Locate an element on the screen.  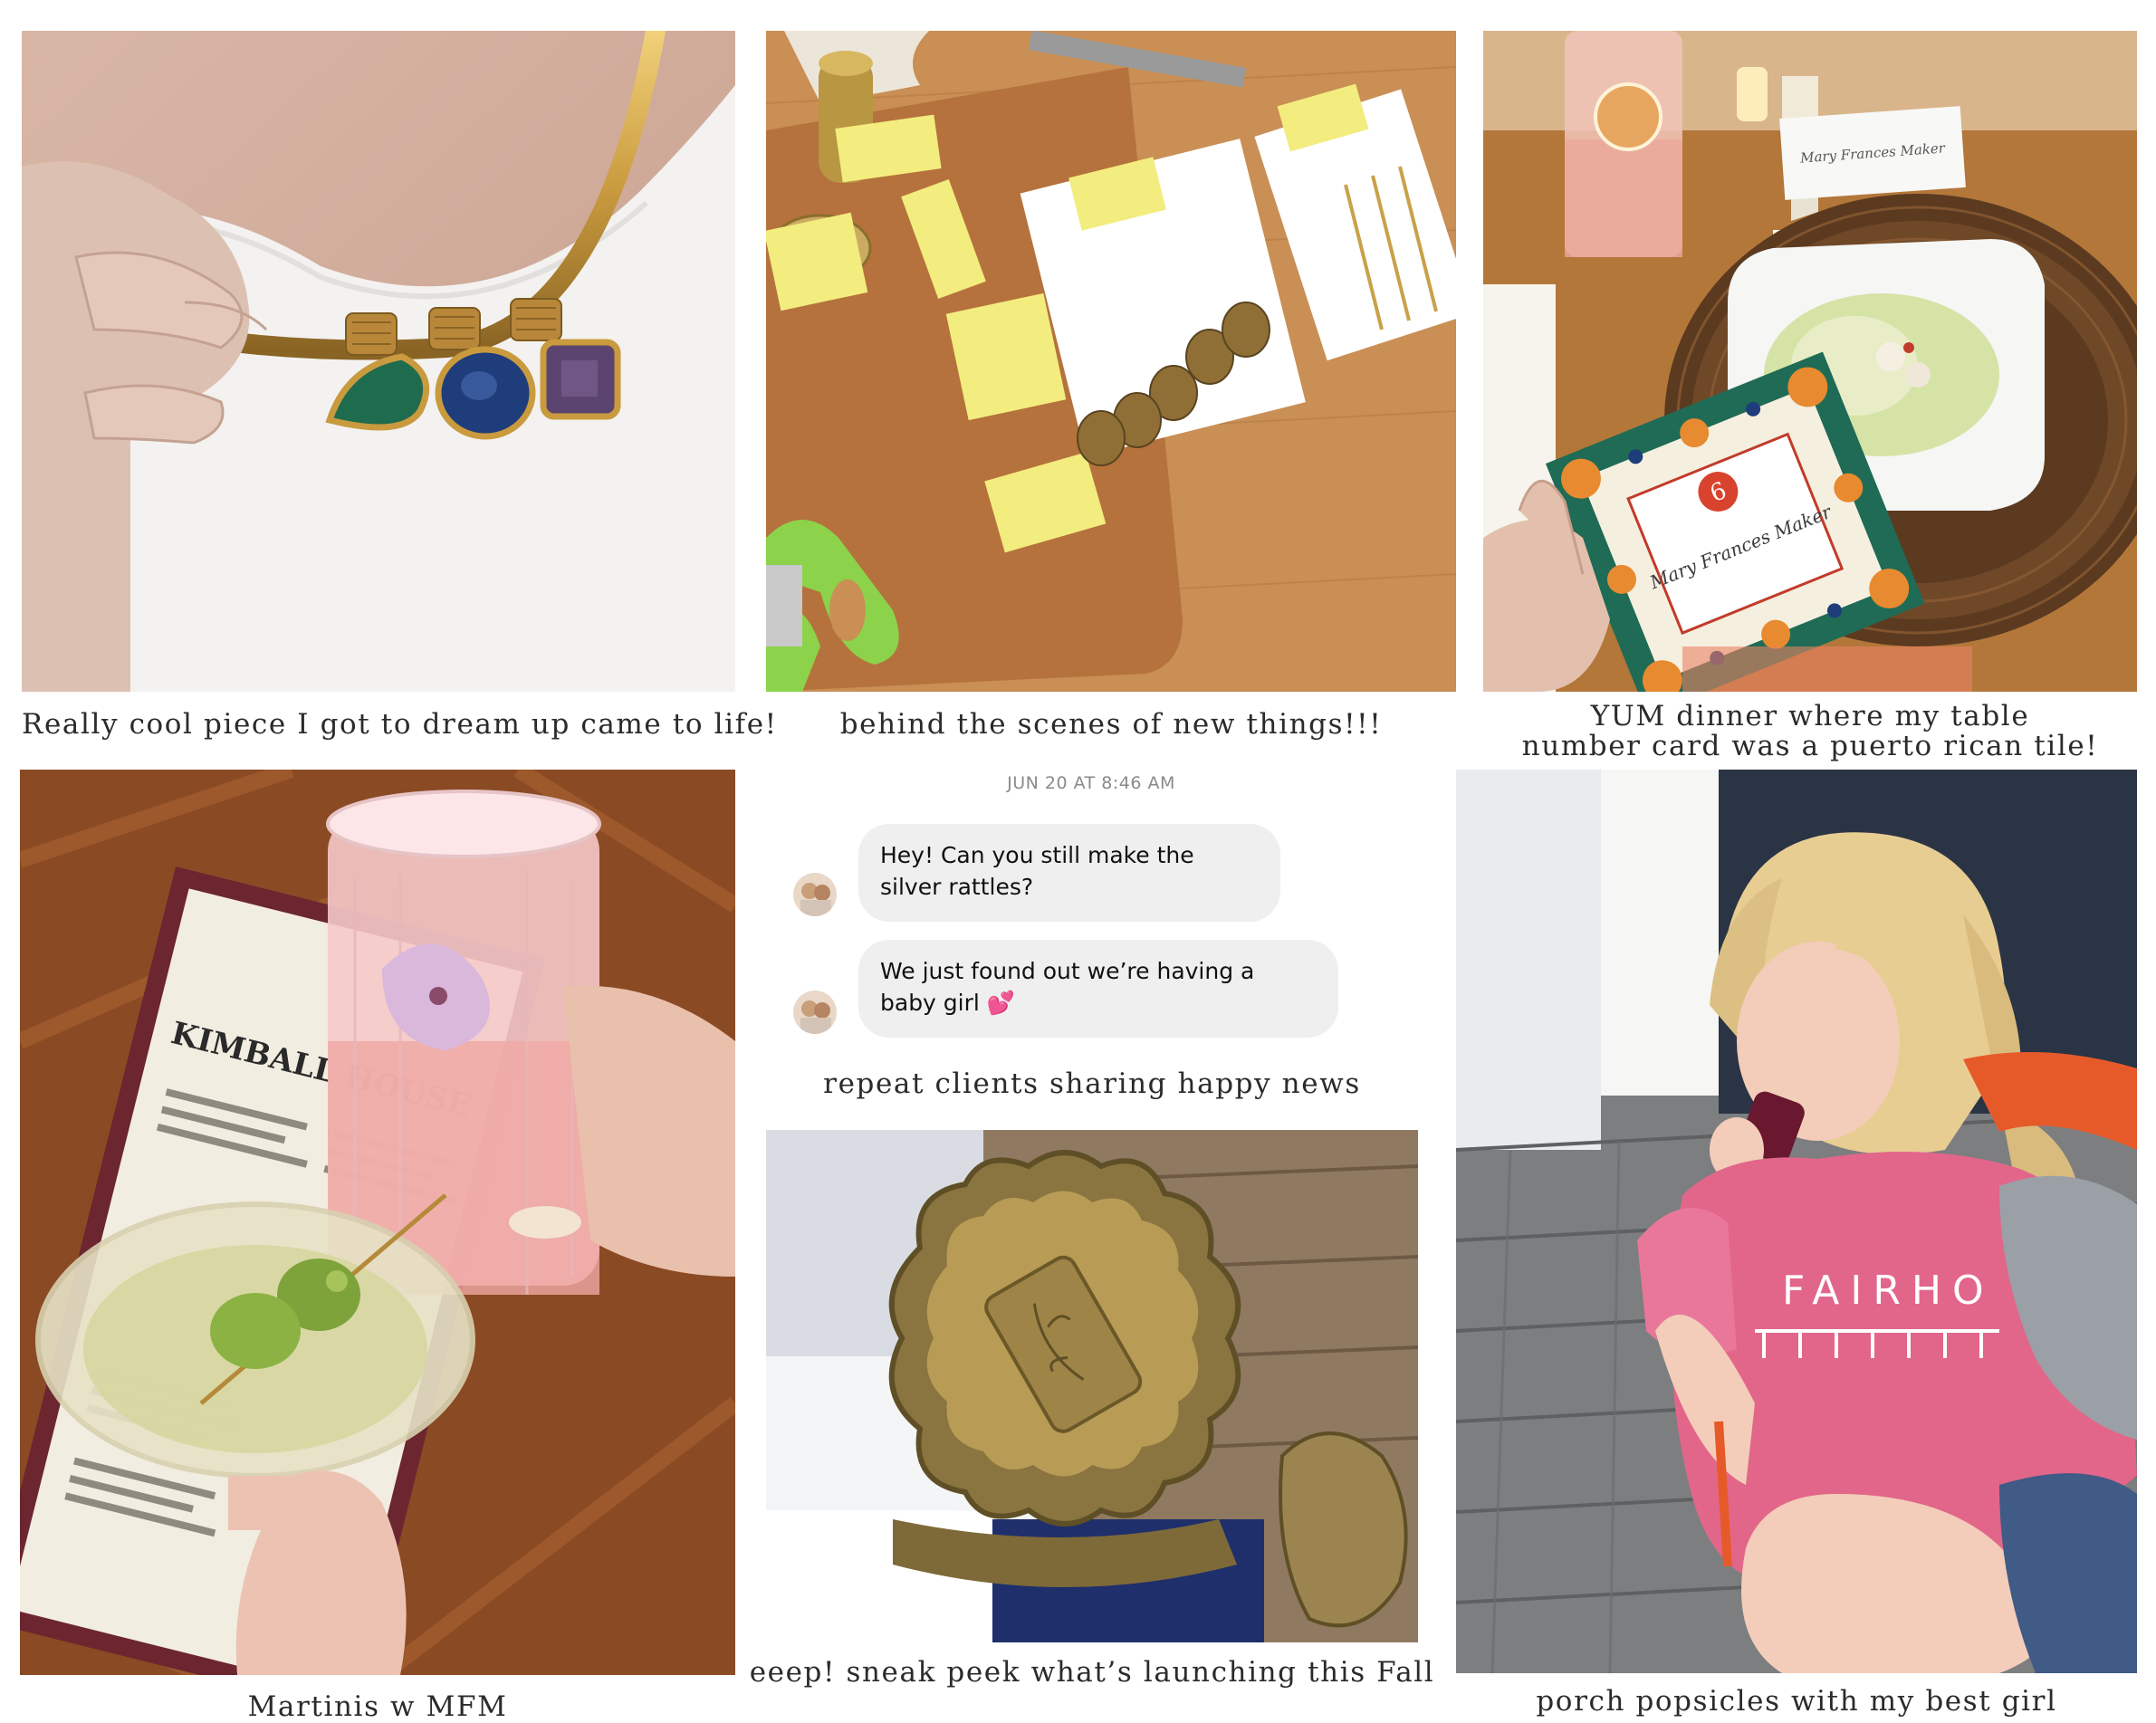
caption-messages: repeat clients sharing happy news is located at coordinates (1092, 1083).